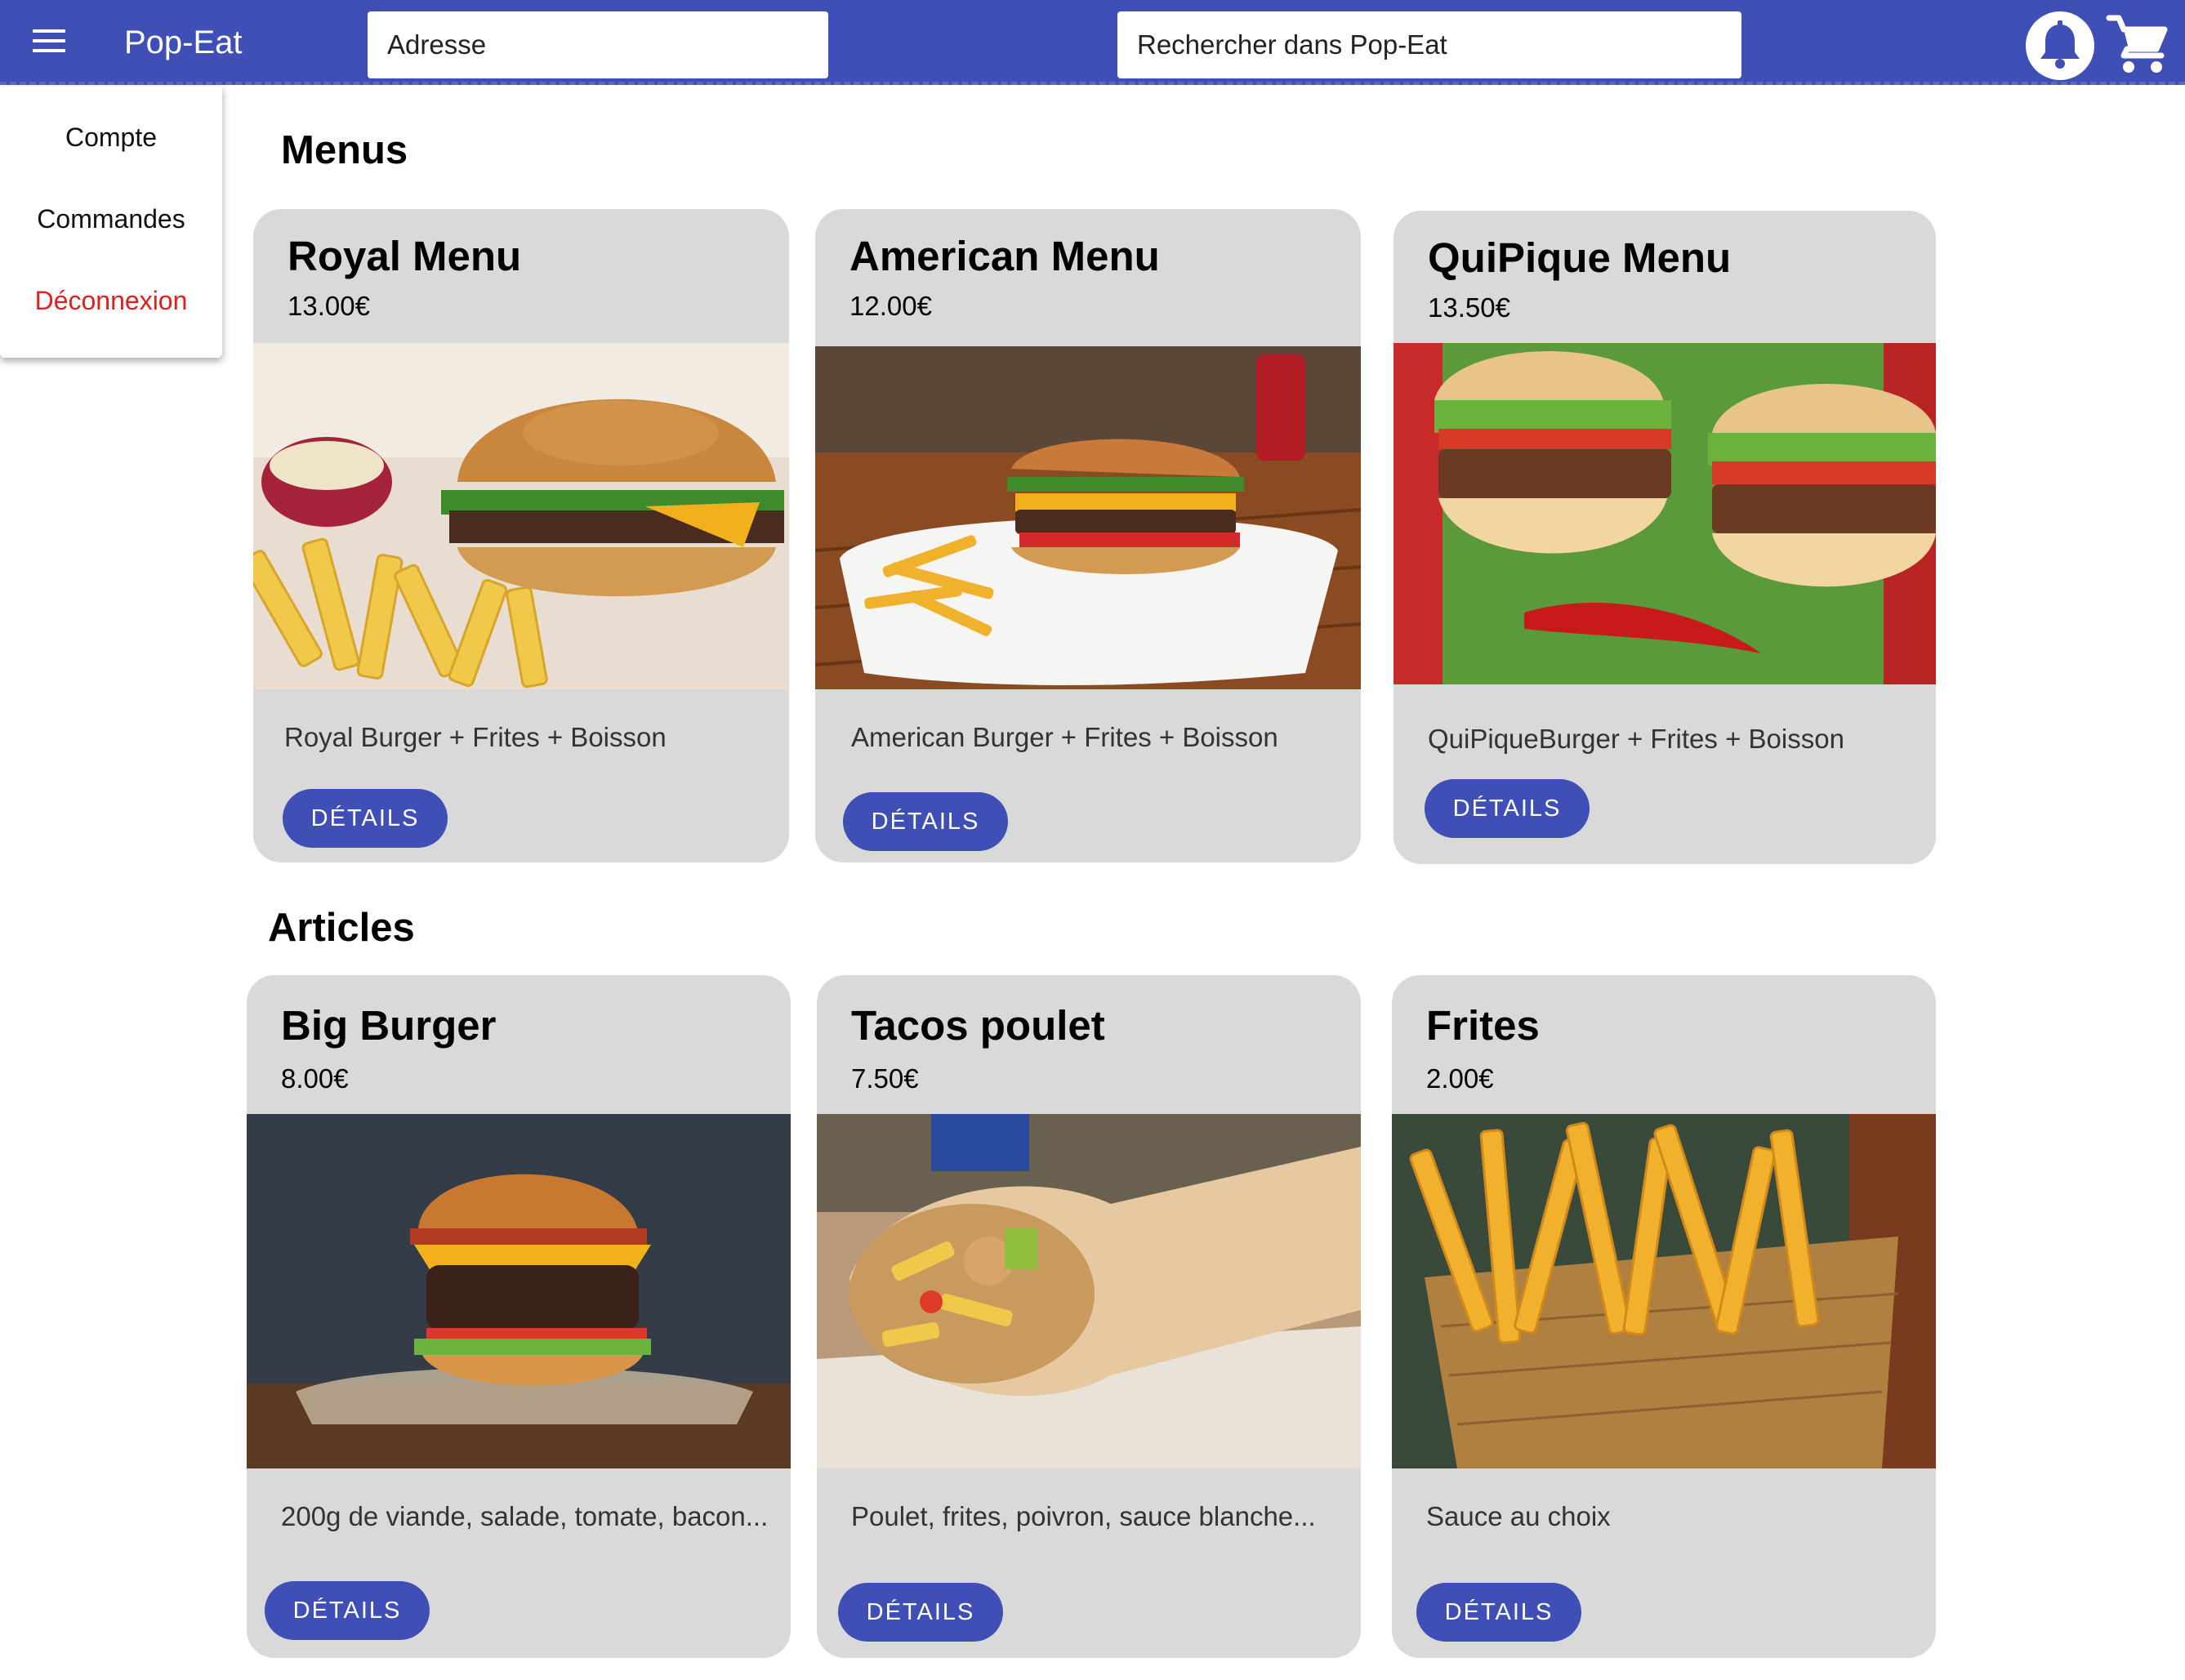  Describe the element at coordinates (315, 1078) in the screenshot. I see `card-price: 8.00€` at that location.